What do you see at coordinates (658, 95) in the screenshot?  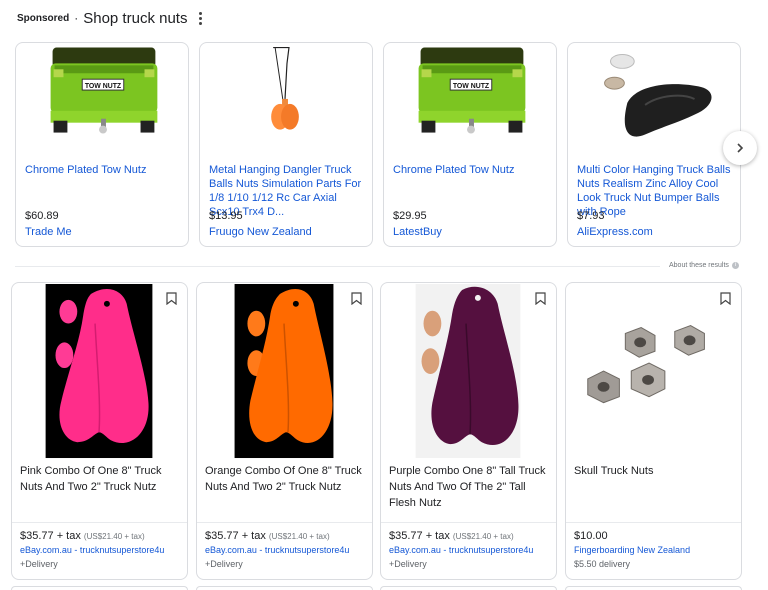 I see `black-truck-nuts-image` at bounding box center [658, 95].